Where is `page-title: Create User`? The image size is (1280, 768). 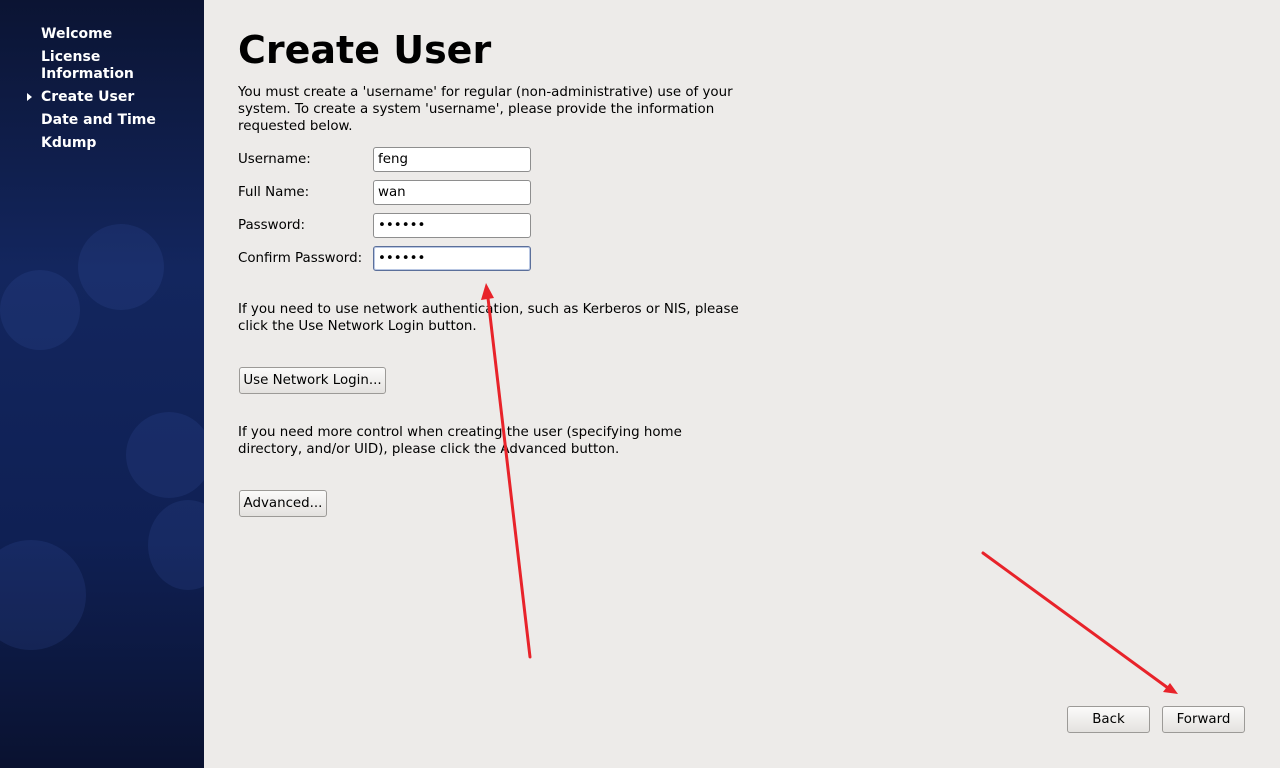 page-title: Create User is located at coordinates (365, 50).